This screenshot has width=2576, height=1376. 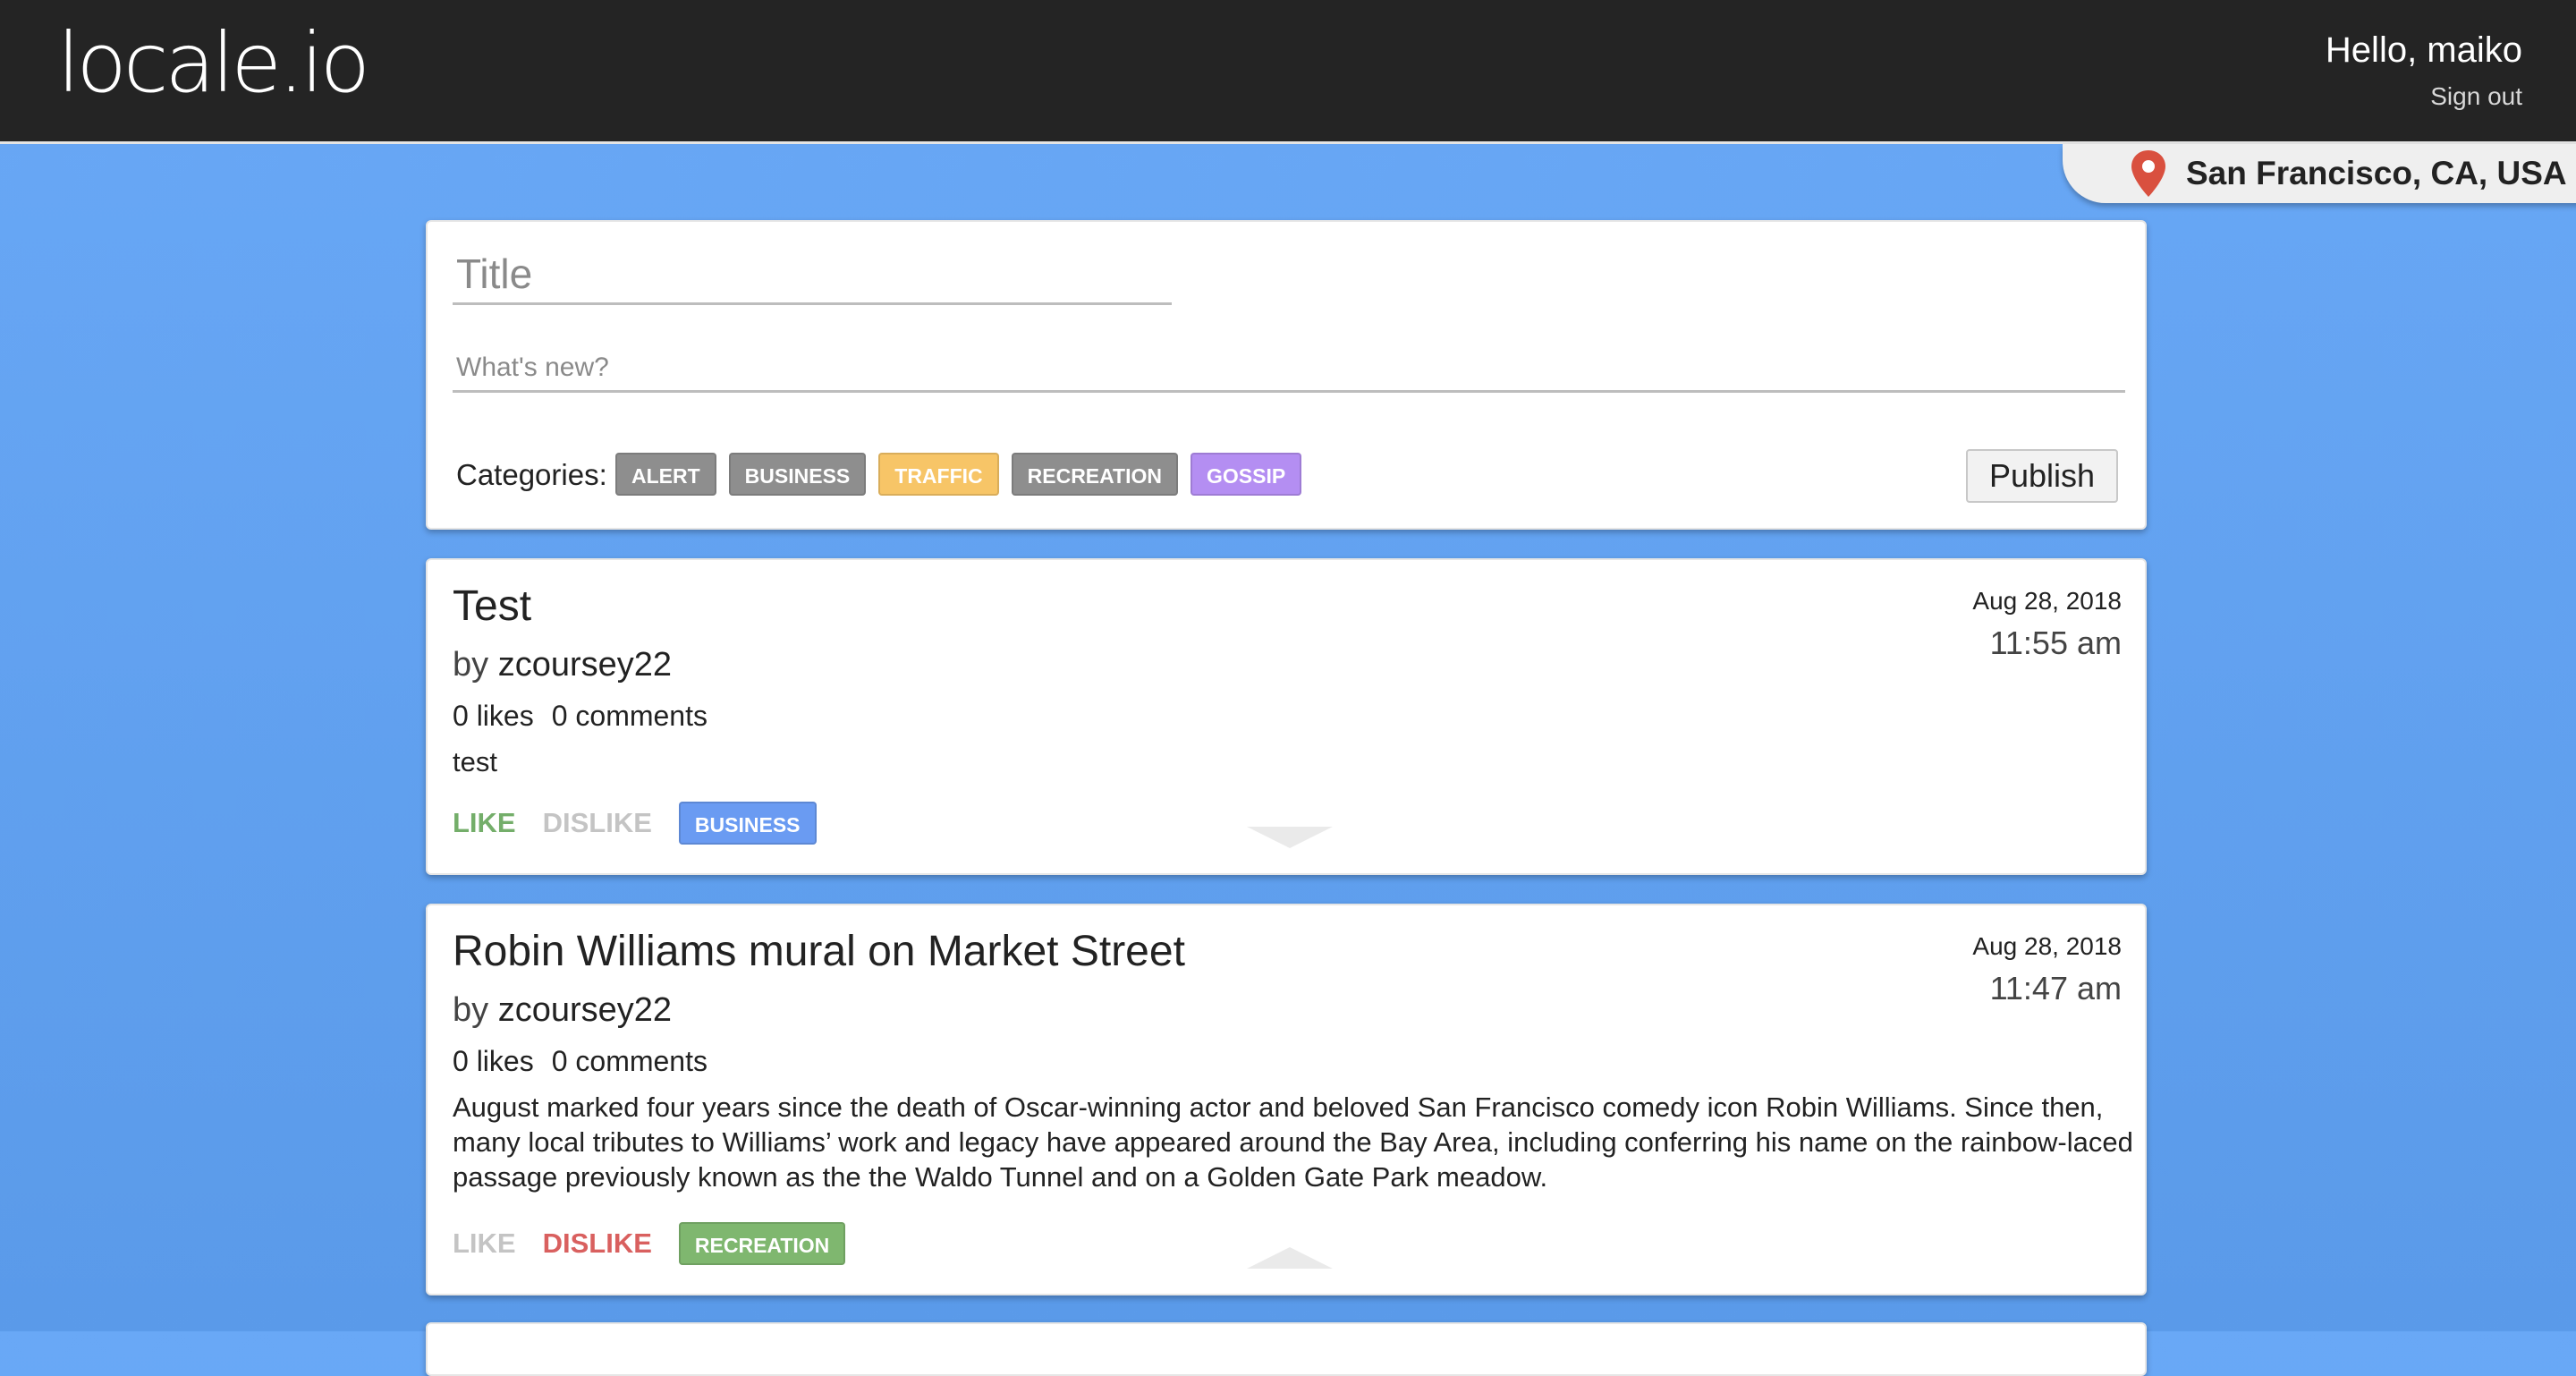 What do you see at coordinates (665, 474) in the screenshot?
I see `category-tag-alert: ALERT` at bounding box center [665, 474].